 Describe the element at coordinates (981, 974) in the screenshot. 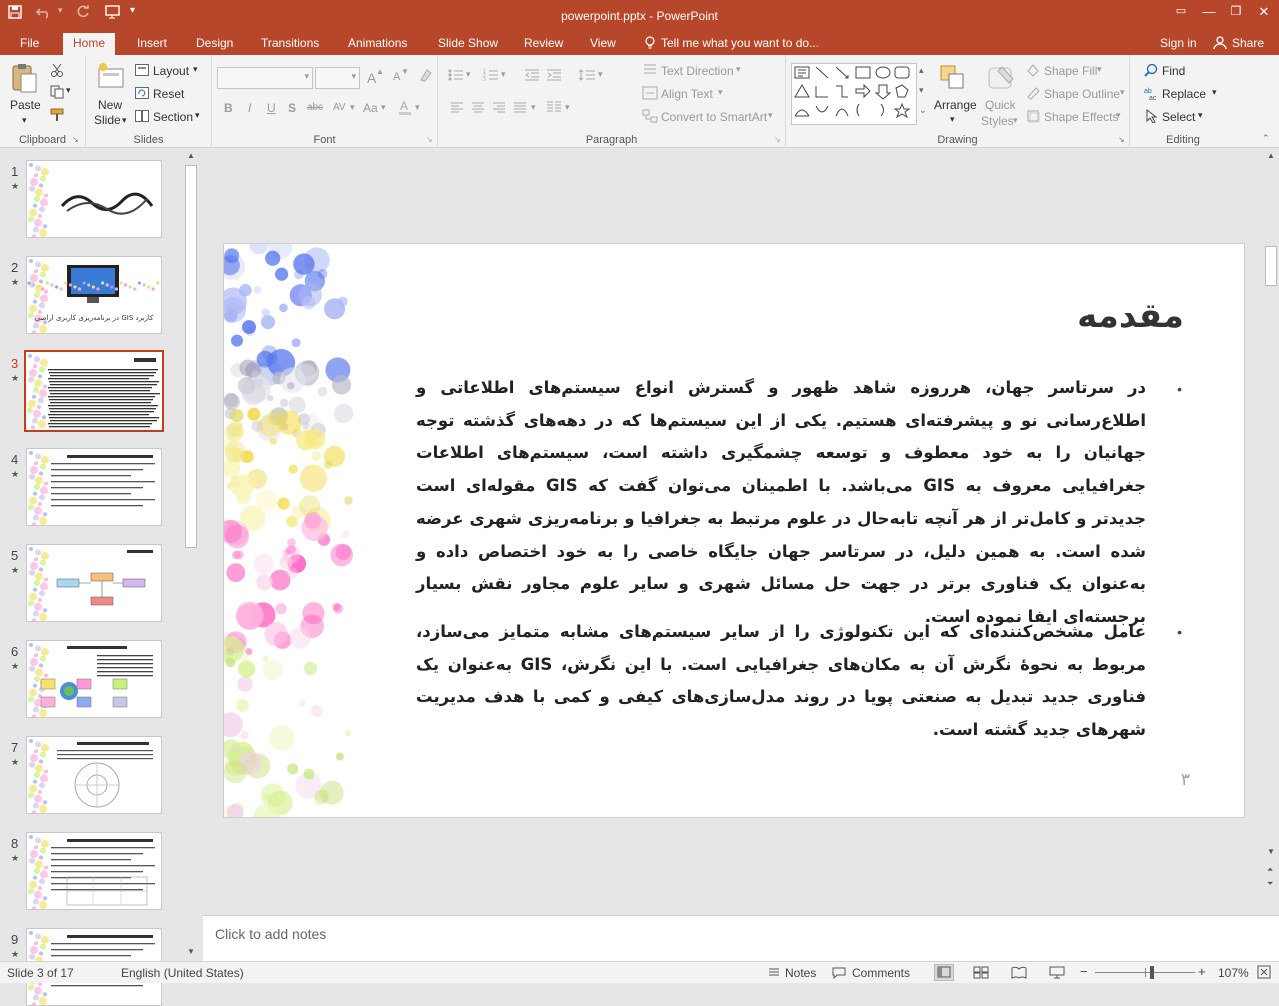

I see `slide-sorter-icon` at that location.